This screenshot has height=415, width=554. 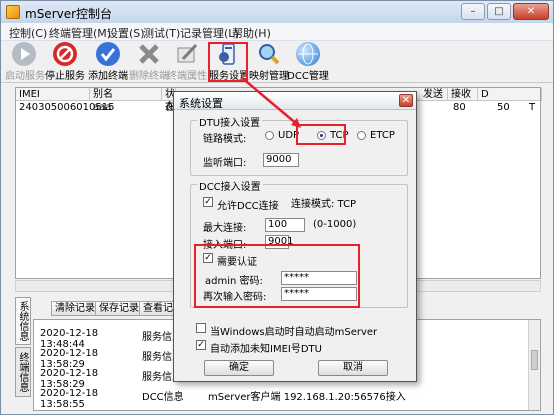 What do you see at coordinates (23, 372) in the screenshot?
I see `tab-terminal-info: 终端信息` at bounding box center [23, 372].